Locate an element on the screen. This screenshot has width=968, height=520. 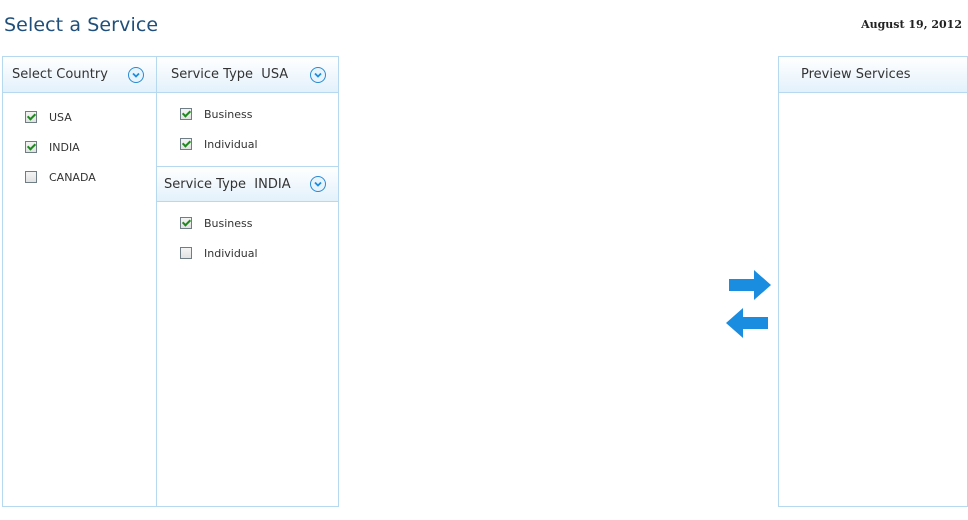
country-list: USA INDIA CANADA is located at coordinates (79, 142).